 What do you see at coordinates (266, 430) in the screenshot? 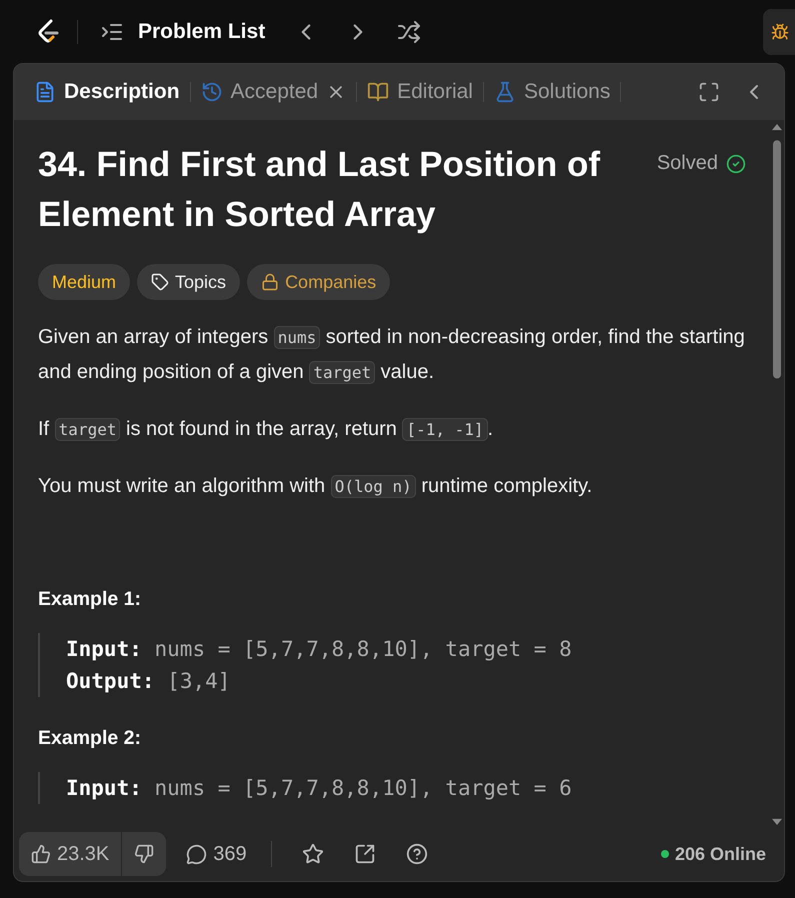
I see `description-text: If target is not found in the array, return [-1, -1] .` at bounding box center [266, 430].